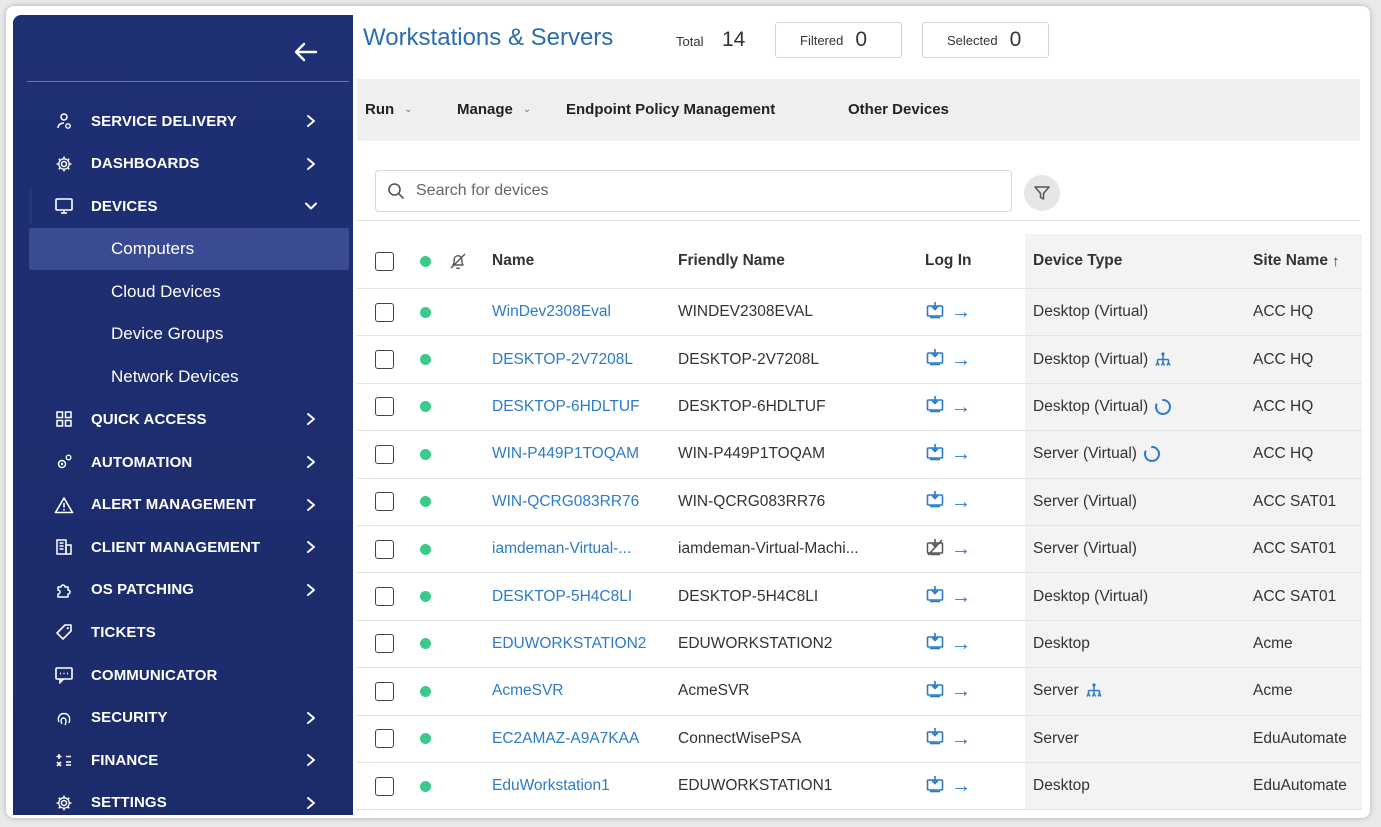 The height and width of the screenshot is (827, 1381). What do you see at coordinates (384, 261) in the screenshot?
I see `select-all-checkbox` at bounding box center [384, 261].